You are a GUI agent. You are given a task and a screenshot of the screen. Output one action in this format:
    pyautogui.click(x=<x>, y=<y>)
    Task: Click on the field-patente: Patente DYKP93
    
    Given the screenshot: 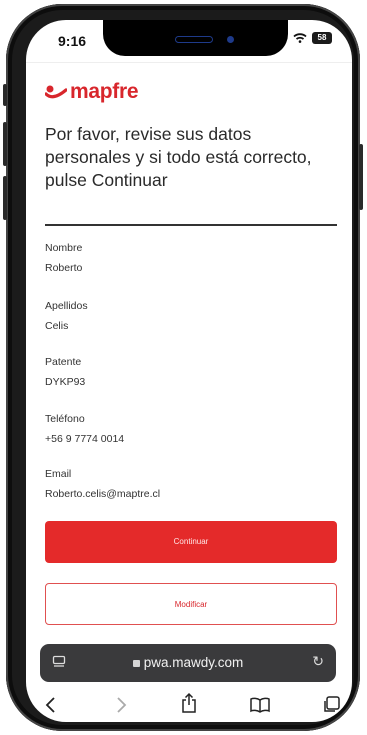 What is the action you would take?
    pyautogui.click(x=65, y=372)
    